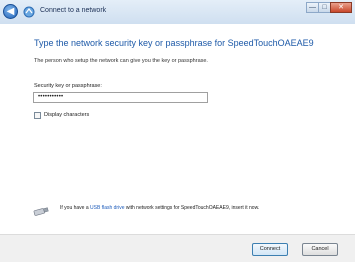 The image size is (355, 262). What do you see at coordinates (75, 208) in the screenshot?
I see `usb-text-before: If you have a` at bounding box center [75, 208].